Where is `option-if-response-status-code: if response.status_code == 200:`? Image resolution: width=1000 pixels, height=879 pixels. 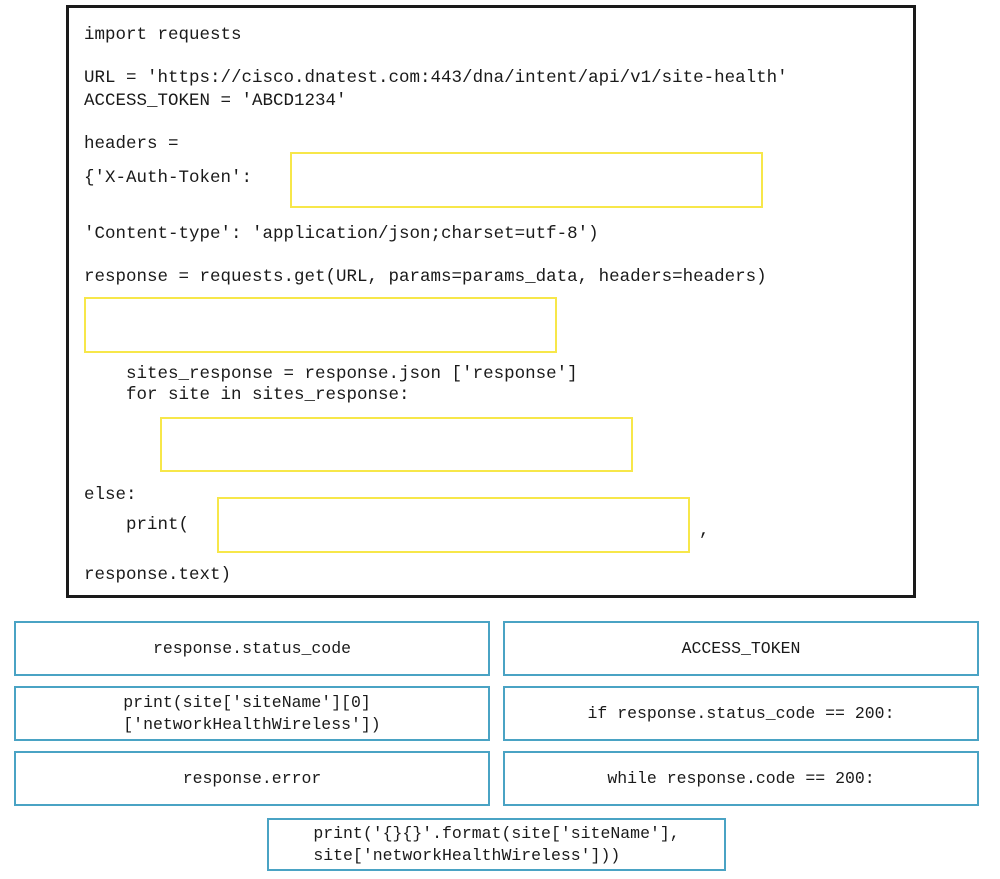
option-if-response-status-code: if response.status_code == 200: is located at coordinates (741, 713).